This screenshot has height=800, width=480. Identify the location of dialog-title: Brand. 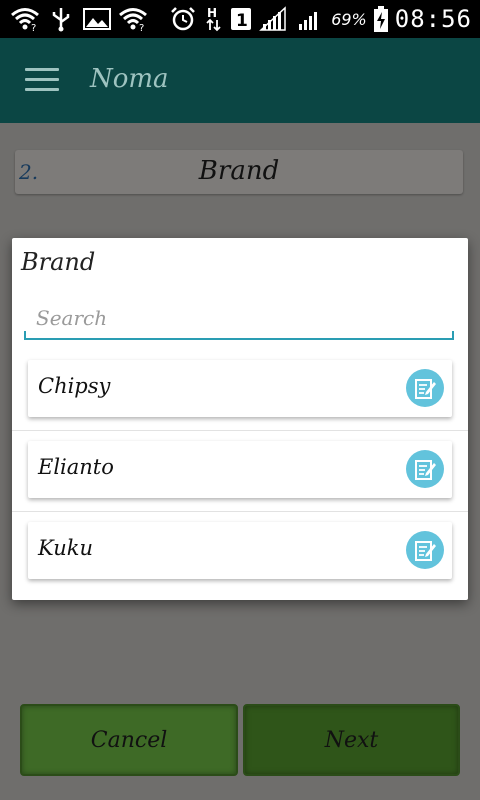
(58, 262).